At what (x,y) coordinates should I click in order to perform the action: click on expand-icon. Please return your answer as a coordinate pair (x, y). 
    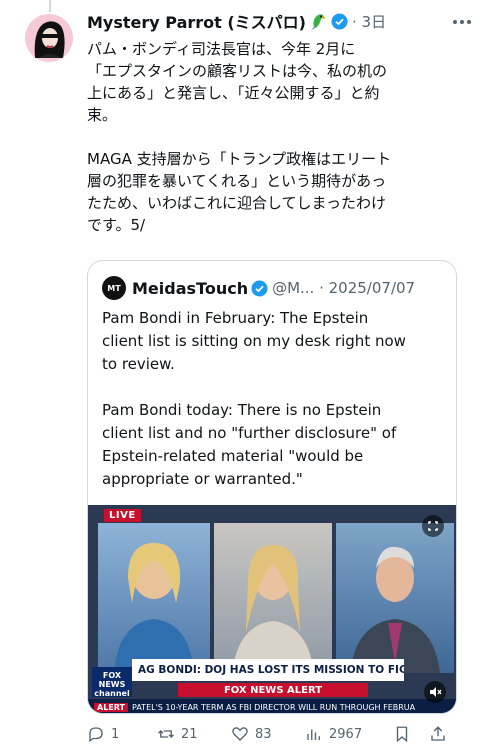
    Looking at the image, I should click on (433, 526).